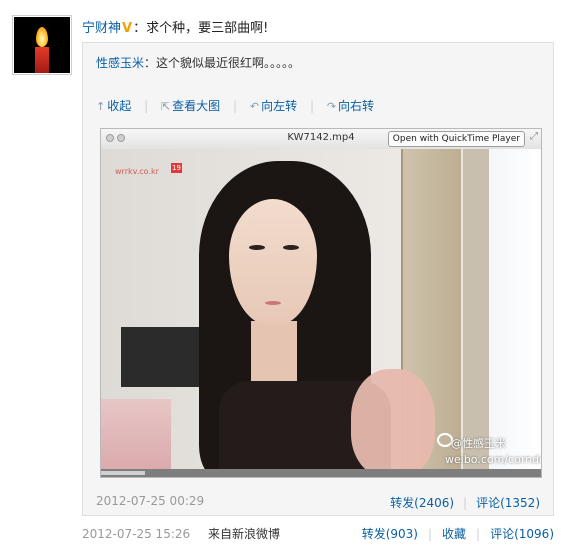 The image size is (561, 546). I want to click on view-large-label: 查看大图, so click(196, 106).